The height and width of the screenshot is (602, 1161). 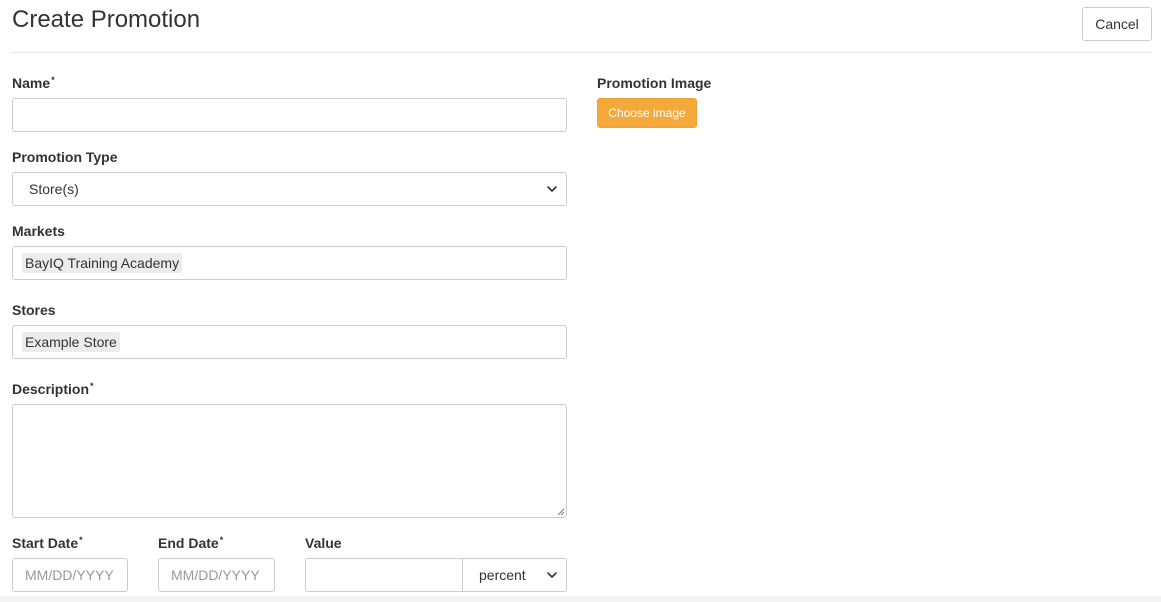 I want to click on page-title: Create Promotion, so click(x=106, y=19).